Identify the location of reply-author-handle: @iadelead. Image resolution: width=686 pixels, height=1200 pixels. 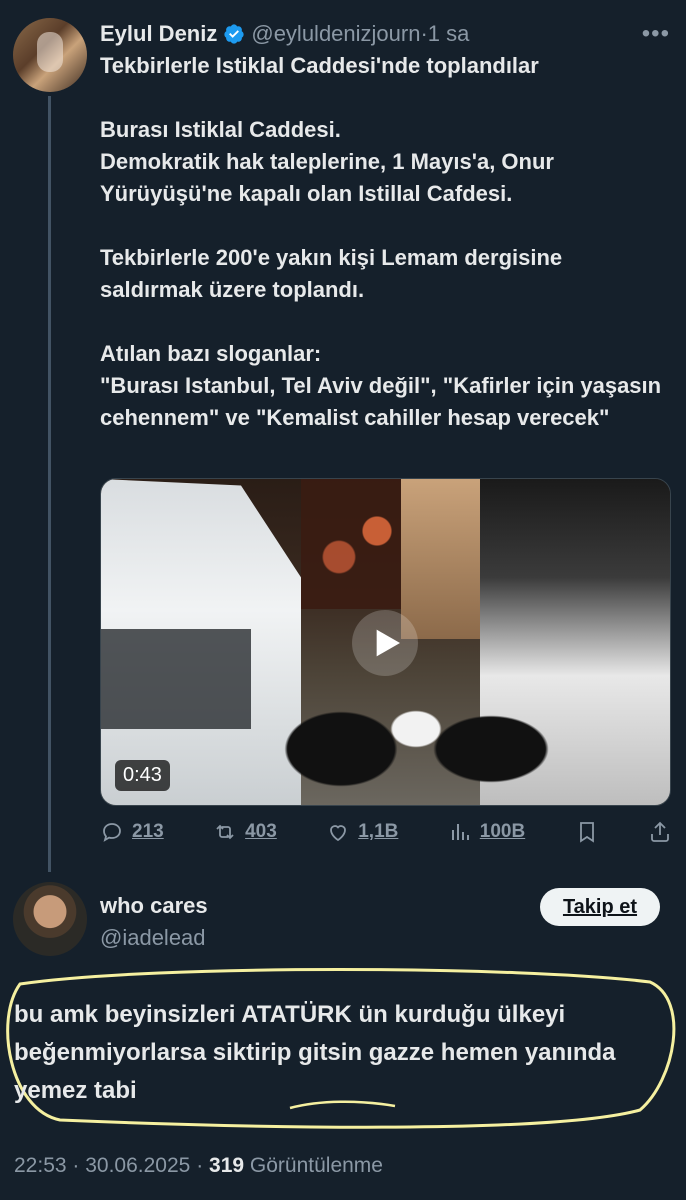
(154, 938).